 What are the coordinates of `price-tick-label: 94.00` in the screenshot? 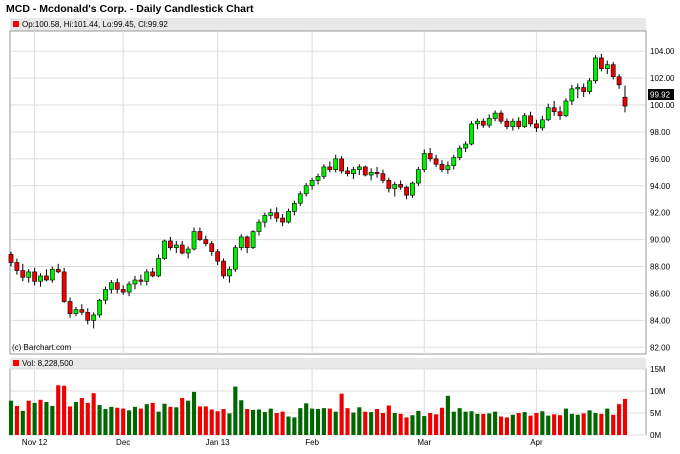 It's located at (660, 186).